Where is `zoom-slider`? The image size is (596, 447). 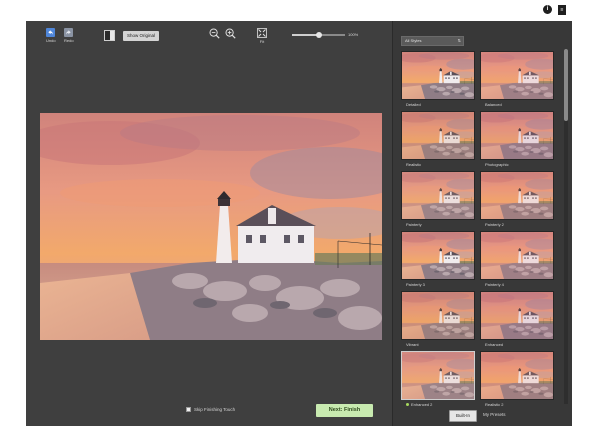
zoom-slider is located at coordinates (318, 35).